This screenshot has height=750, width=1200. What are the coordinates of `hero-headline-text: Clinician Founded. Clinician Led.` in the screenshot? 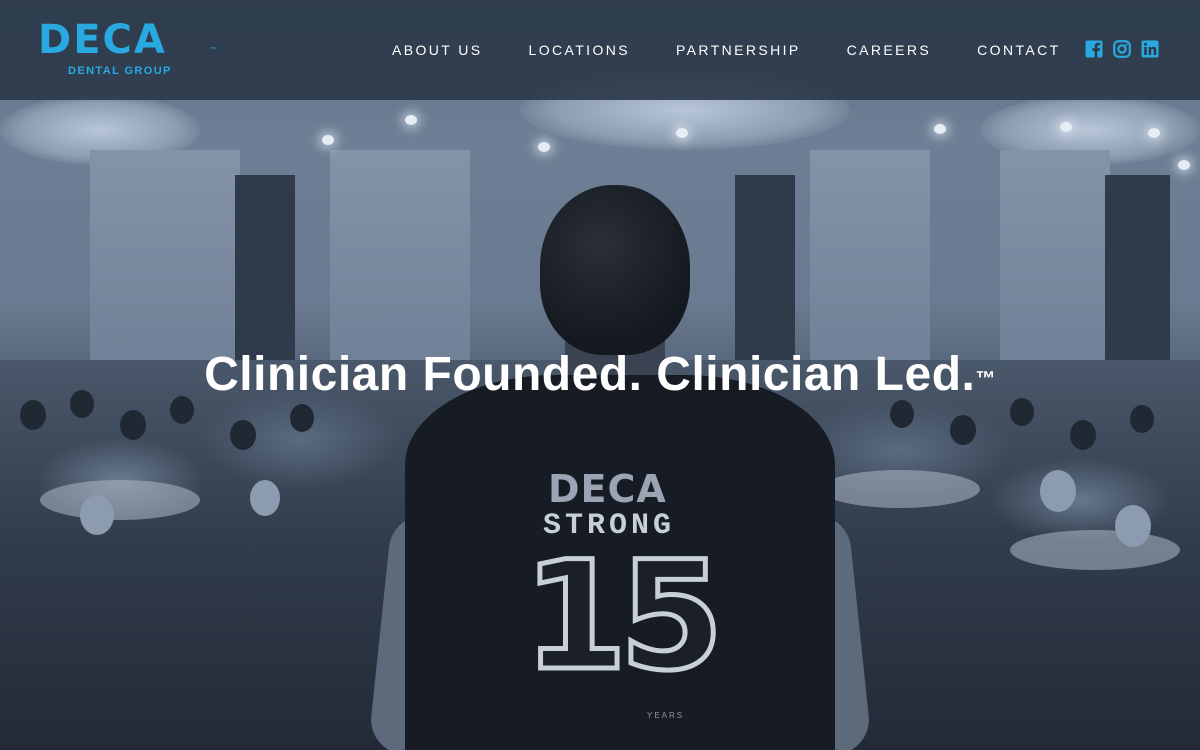 It's located at (590, 374).